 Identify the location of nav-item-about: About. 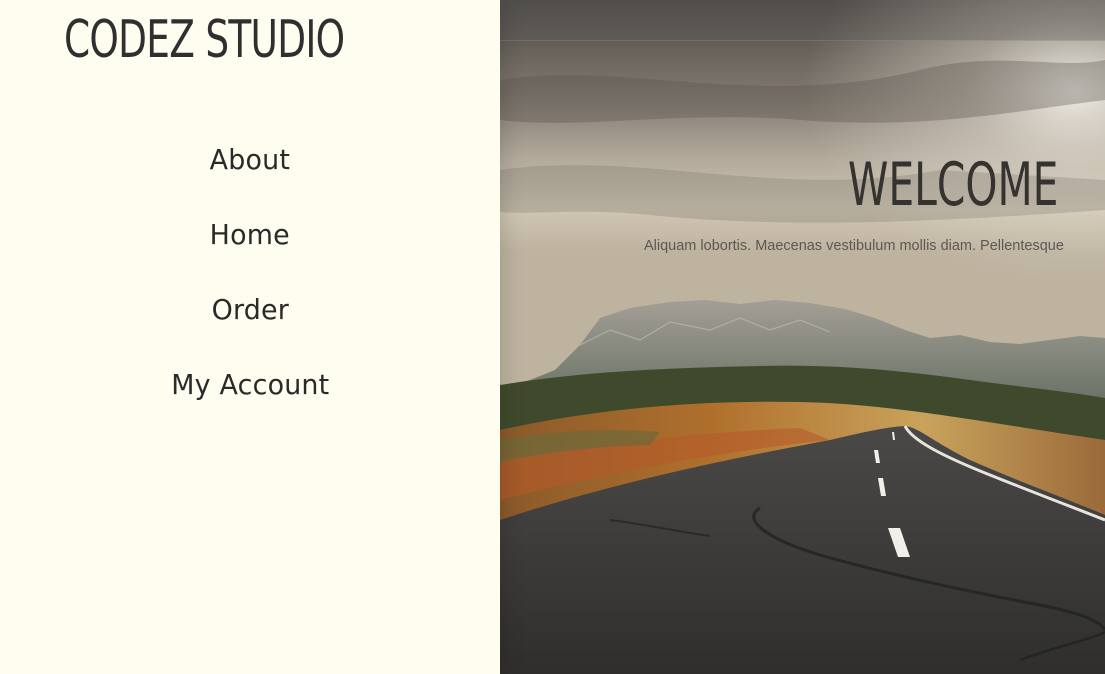
(250, 159).